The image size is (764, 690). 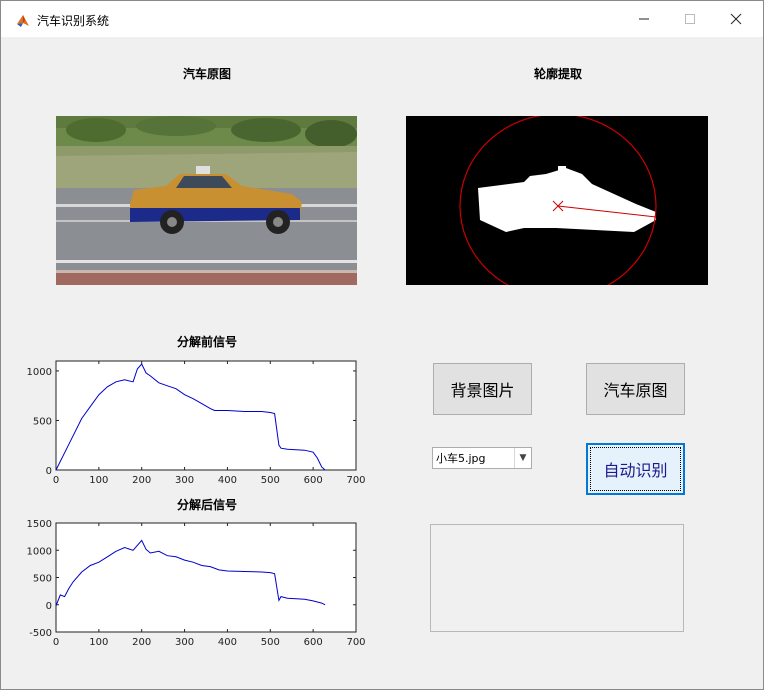 I want to click on after-decomposition-label: 分解后信号, so click(x=206, y=505).